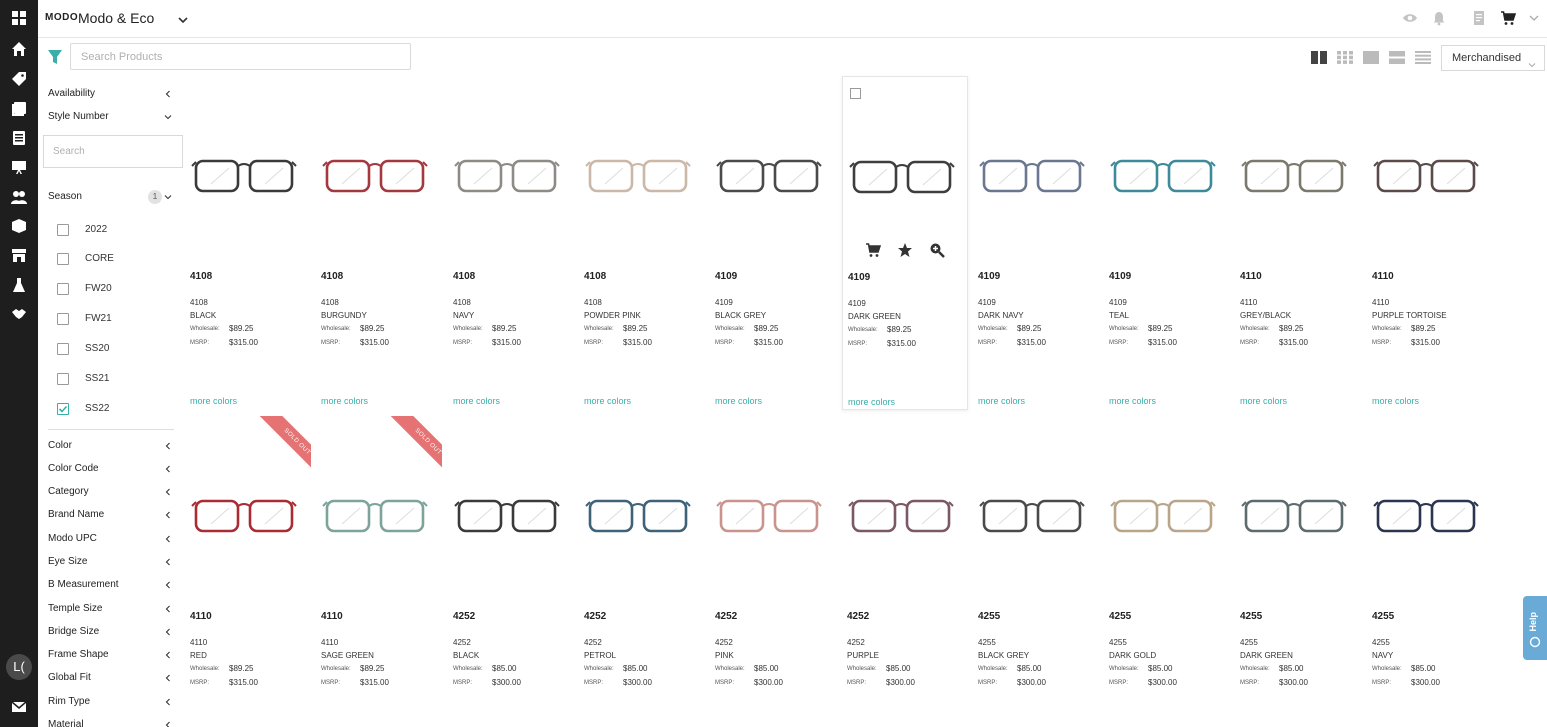  Describe the element at coordinates (873, 250) in the screenshot. I see `add-to-cart-icon` at that location.